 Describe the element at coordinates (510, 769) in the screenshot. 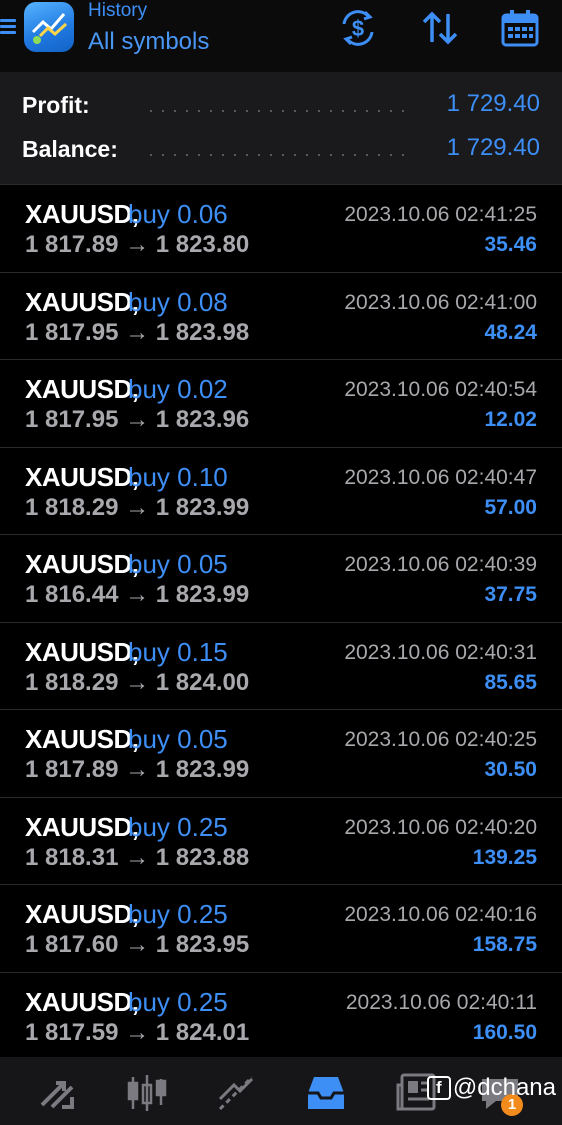

I see `deal-profit: 30.50` at that location.